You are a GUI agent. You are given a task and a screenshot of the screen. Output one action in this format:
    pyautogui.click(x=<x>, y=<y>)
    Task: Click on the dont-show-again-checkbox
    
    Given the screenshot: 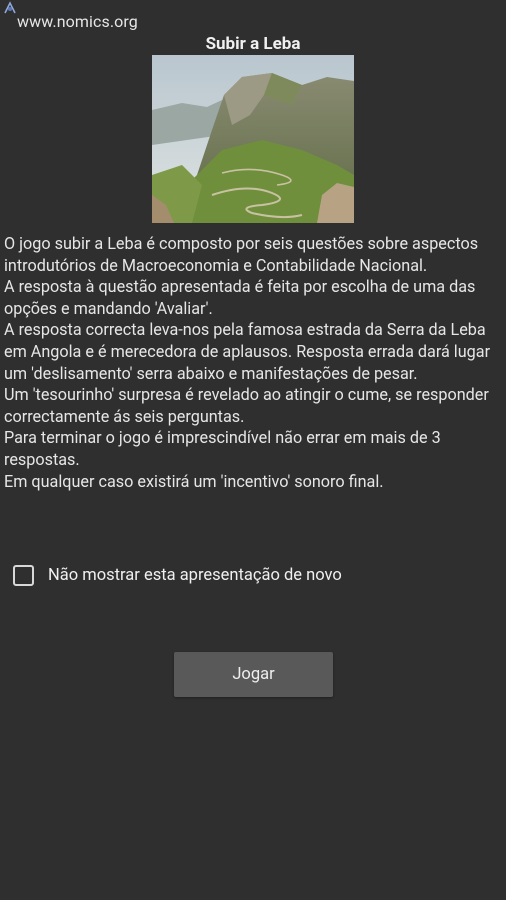 What is the action you would take?
    pyautogui.click(x=23, y=575)
    